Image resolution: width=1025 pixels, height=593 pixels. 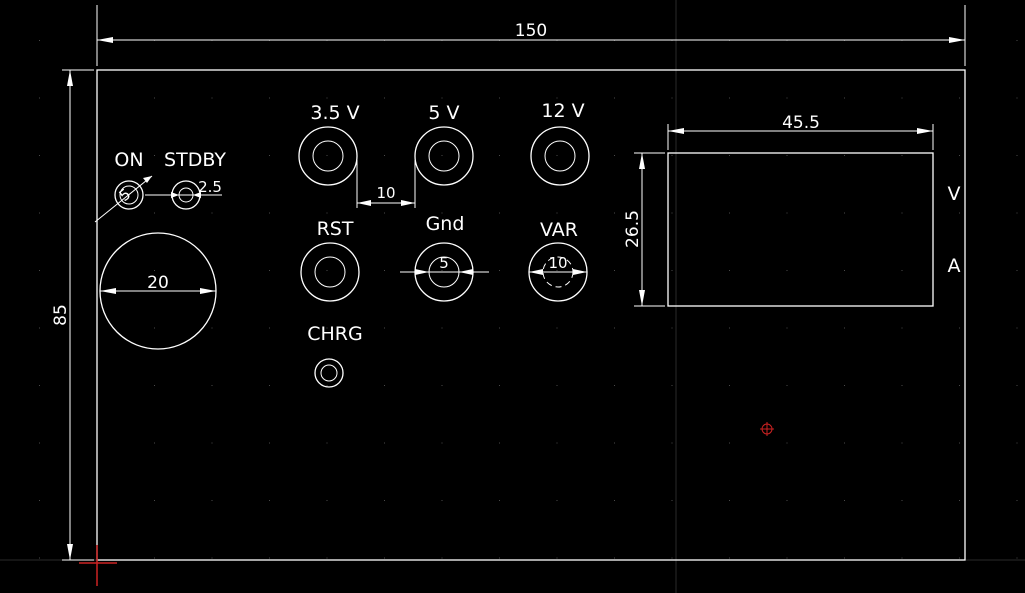 I want to click on jack-3-5v, so click(x=328, y=156).